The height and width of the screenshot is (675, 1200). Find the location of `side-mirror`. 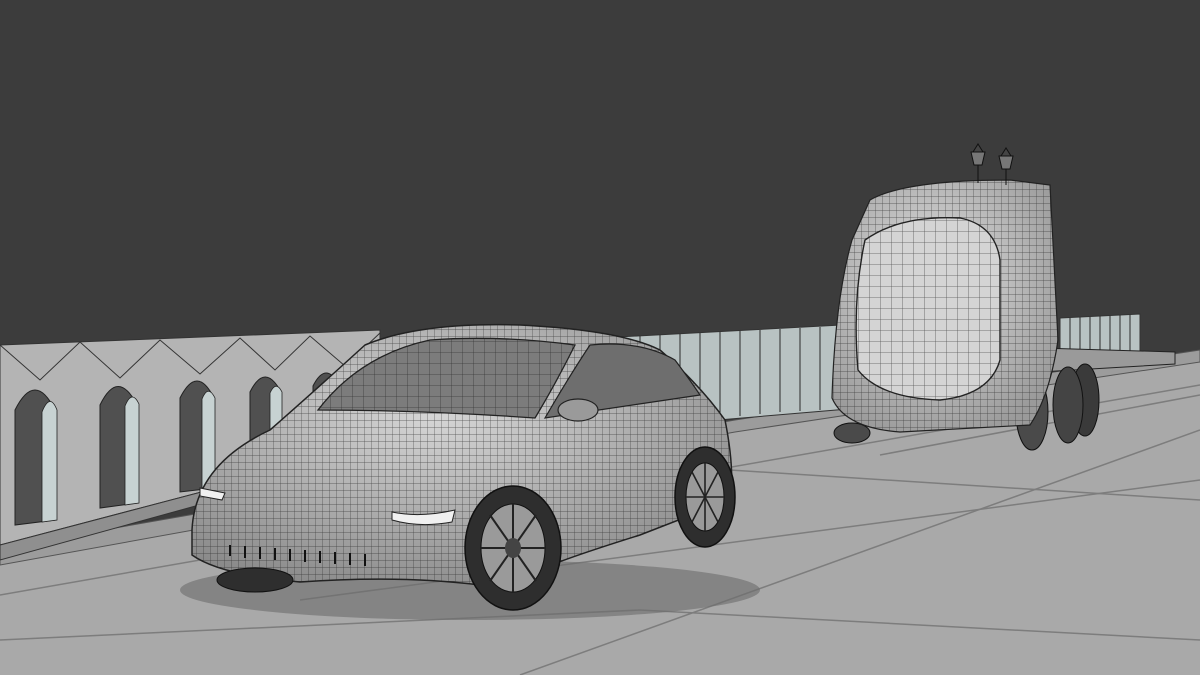

side-mirror is located at coordinates (578, 410).